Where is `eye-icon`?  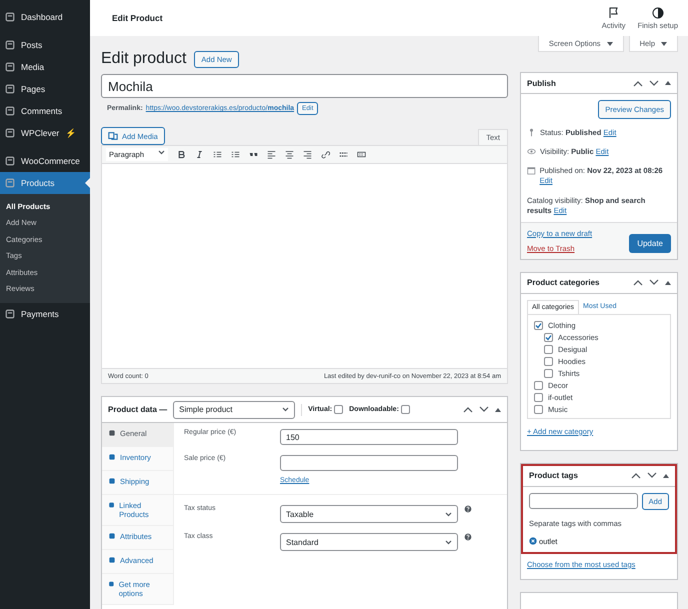
eye-icon is located at coordinates (531, 151).